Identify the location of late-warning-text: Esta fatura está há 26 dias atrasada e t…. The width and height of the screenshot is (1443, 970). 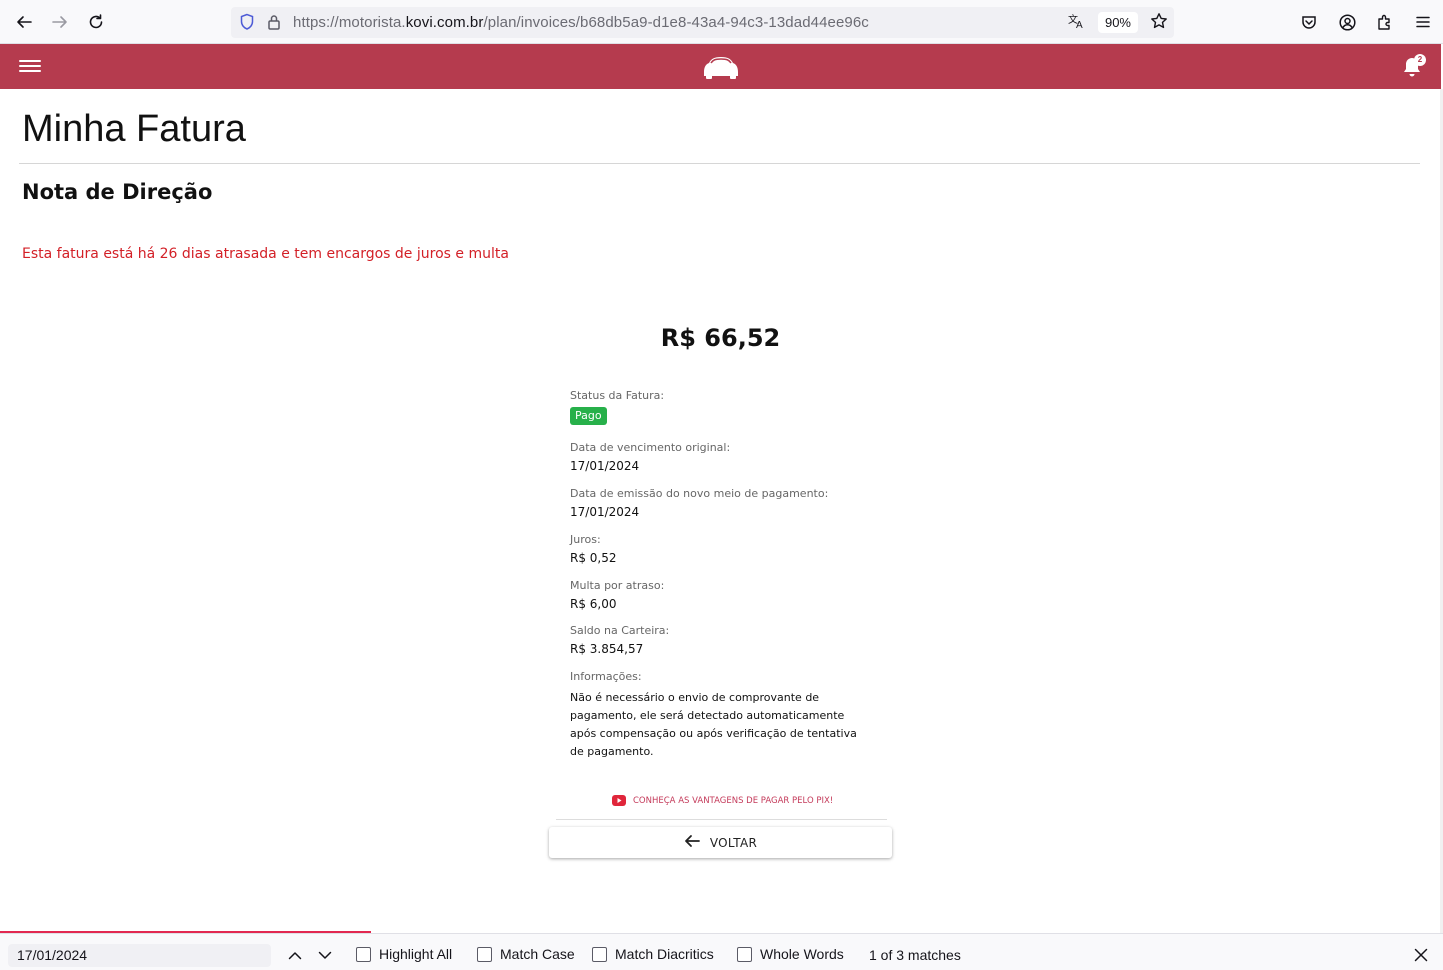
(265, 254).